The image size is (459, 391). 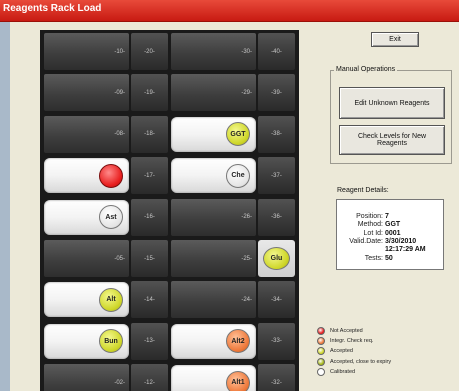 What do you see at coordinates (387, 216) in the screenshot?
I see `detail-value: 7` at bounding box center [387, 216].